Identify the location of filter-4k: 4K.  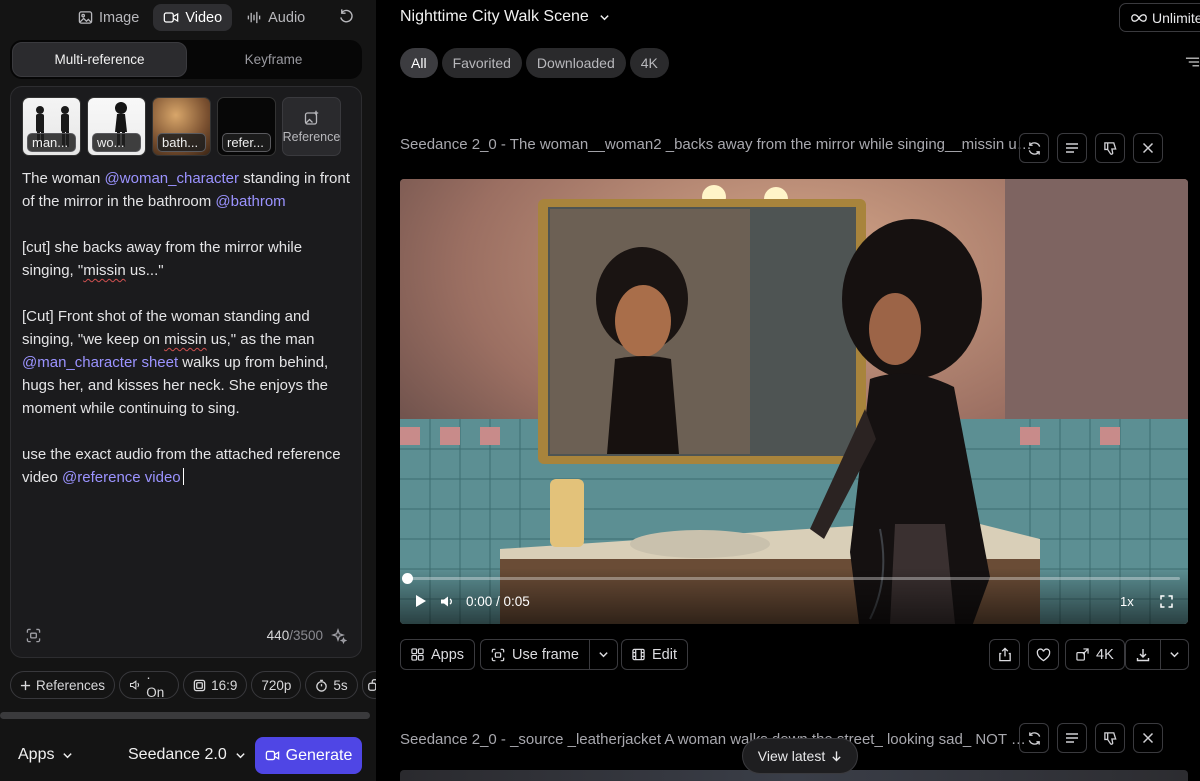
(649, 63).